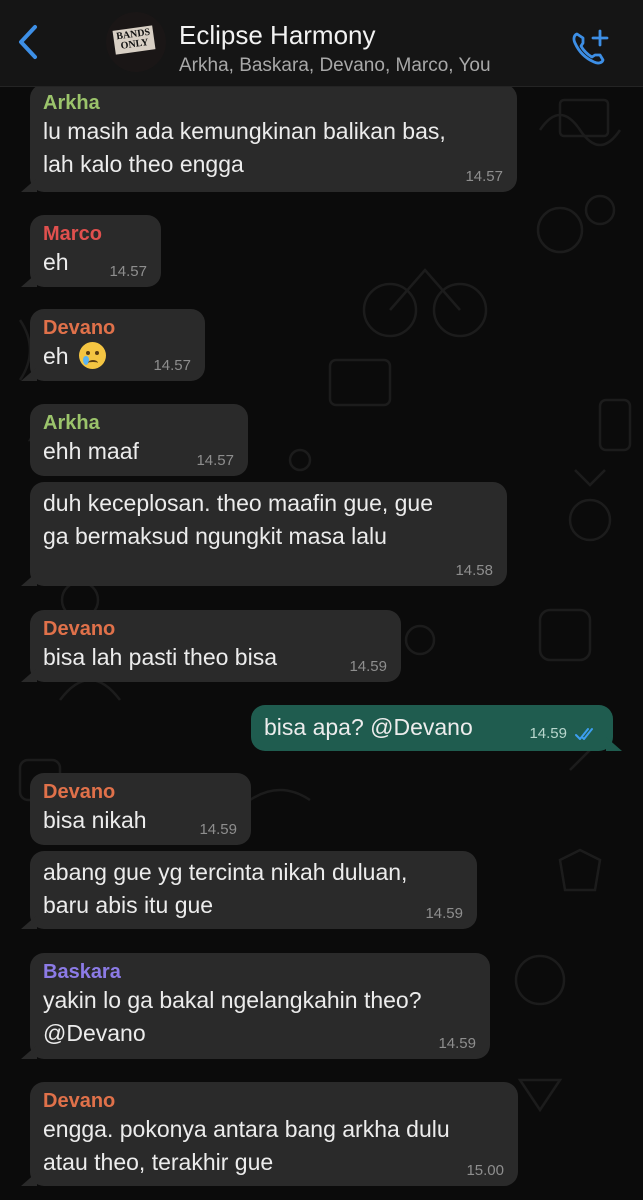  I want to click on group-avatar: BANDS ONLY, so click(136, 42).